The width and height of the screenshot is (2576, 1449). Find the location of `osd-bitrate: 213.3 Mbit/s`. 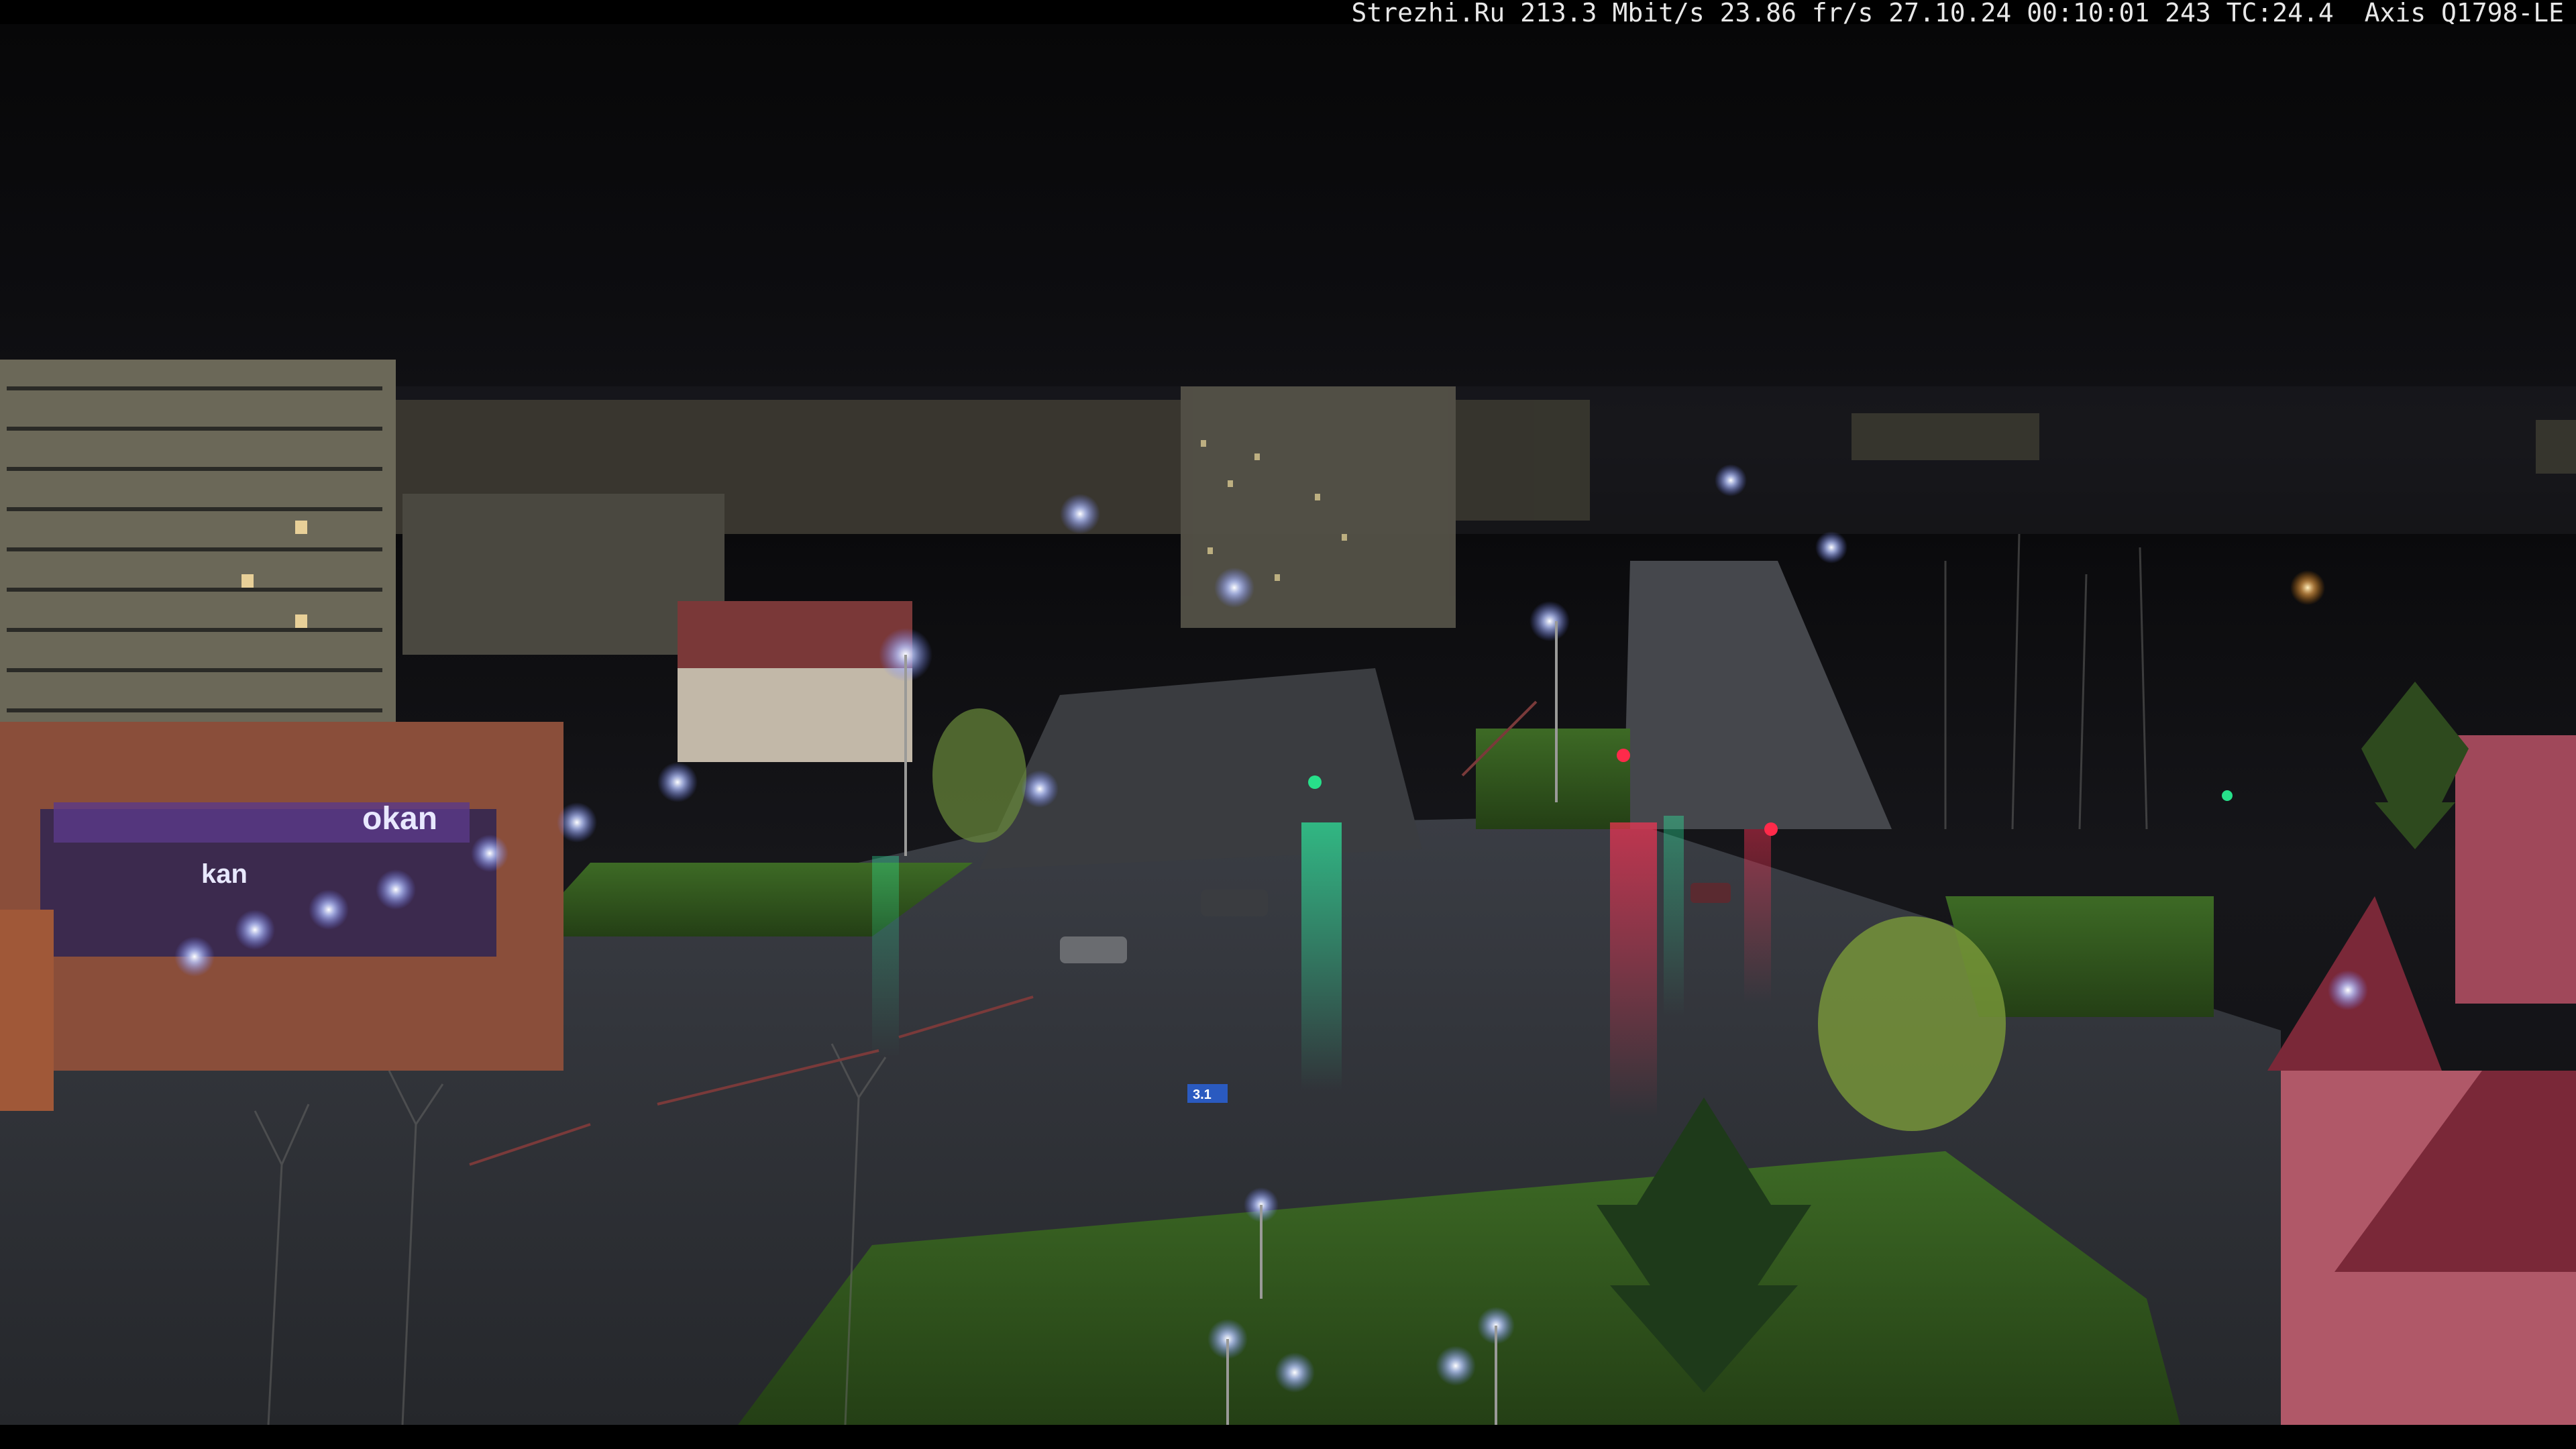

osd-bitrate: 213.3 Mbit/s is located at coordinates (1612, 14).